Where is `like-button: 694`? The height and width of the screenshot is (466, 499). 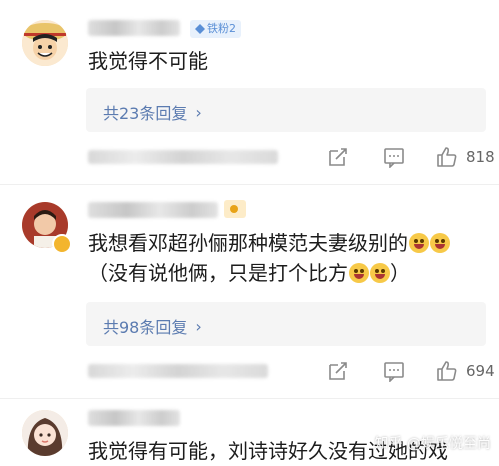
like-button: 694 is located at coordinates (465, 371).